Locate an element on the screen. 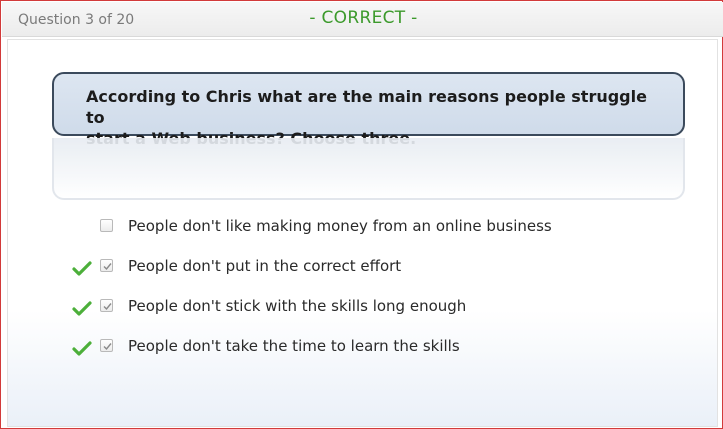 The height and width of the screenshot is (429, 723). answer-option-2: People don't put in the correct effort is located at coordinates (363, 269).